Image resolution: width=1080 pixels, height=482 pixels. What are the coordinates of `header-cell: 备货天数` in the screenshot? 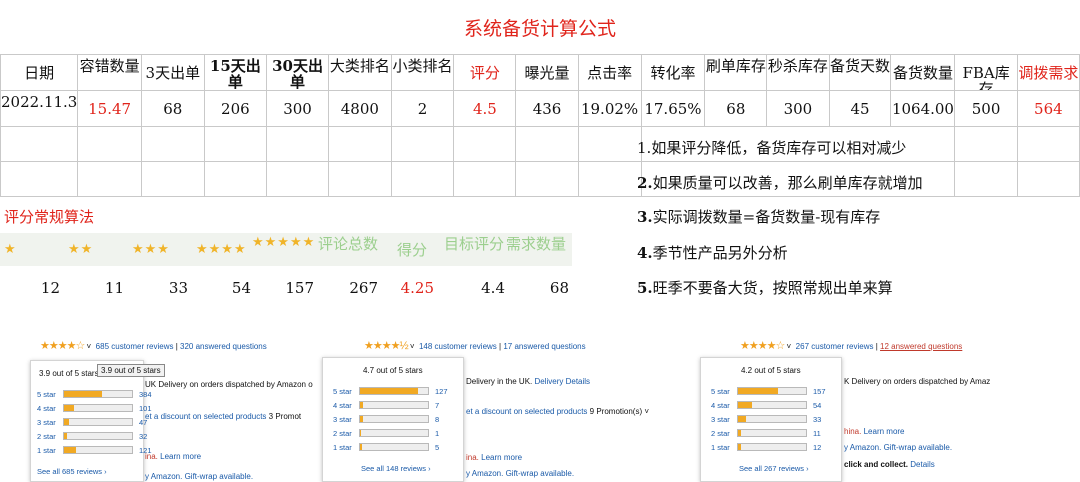 It's located at (860, 72).